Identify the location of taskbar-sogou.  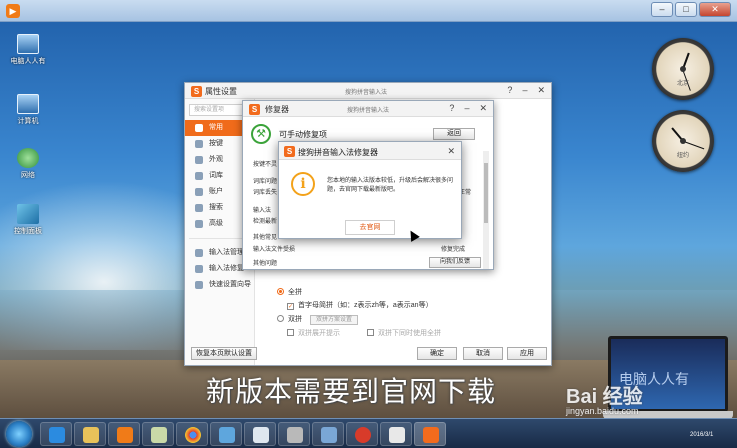
(430, 434).